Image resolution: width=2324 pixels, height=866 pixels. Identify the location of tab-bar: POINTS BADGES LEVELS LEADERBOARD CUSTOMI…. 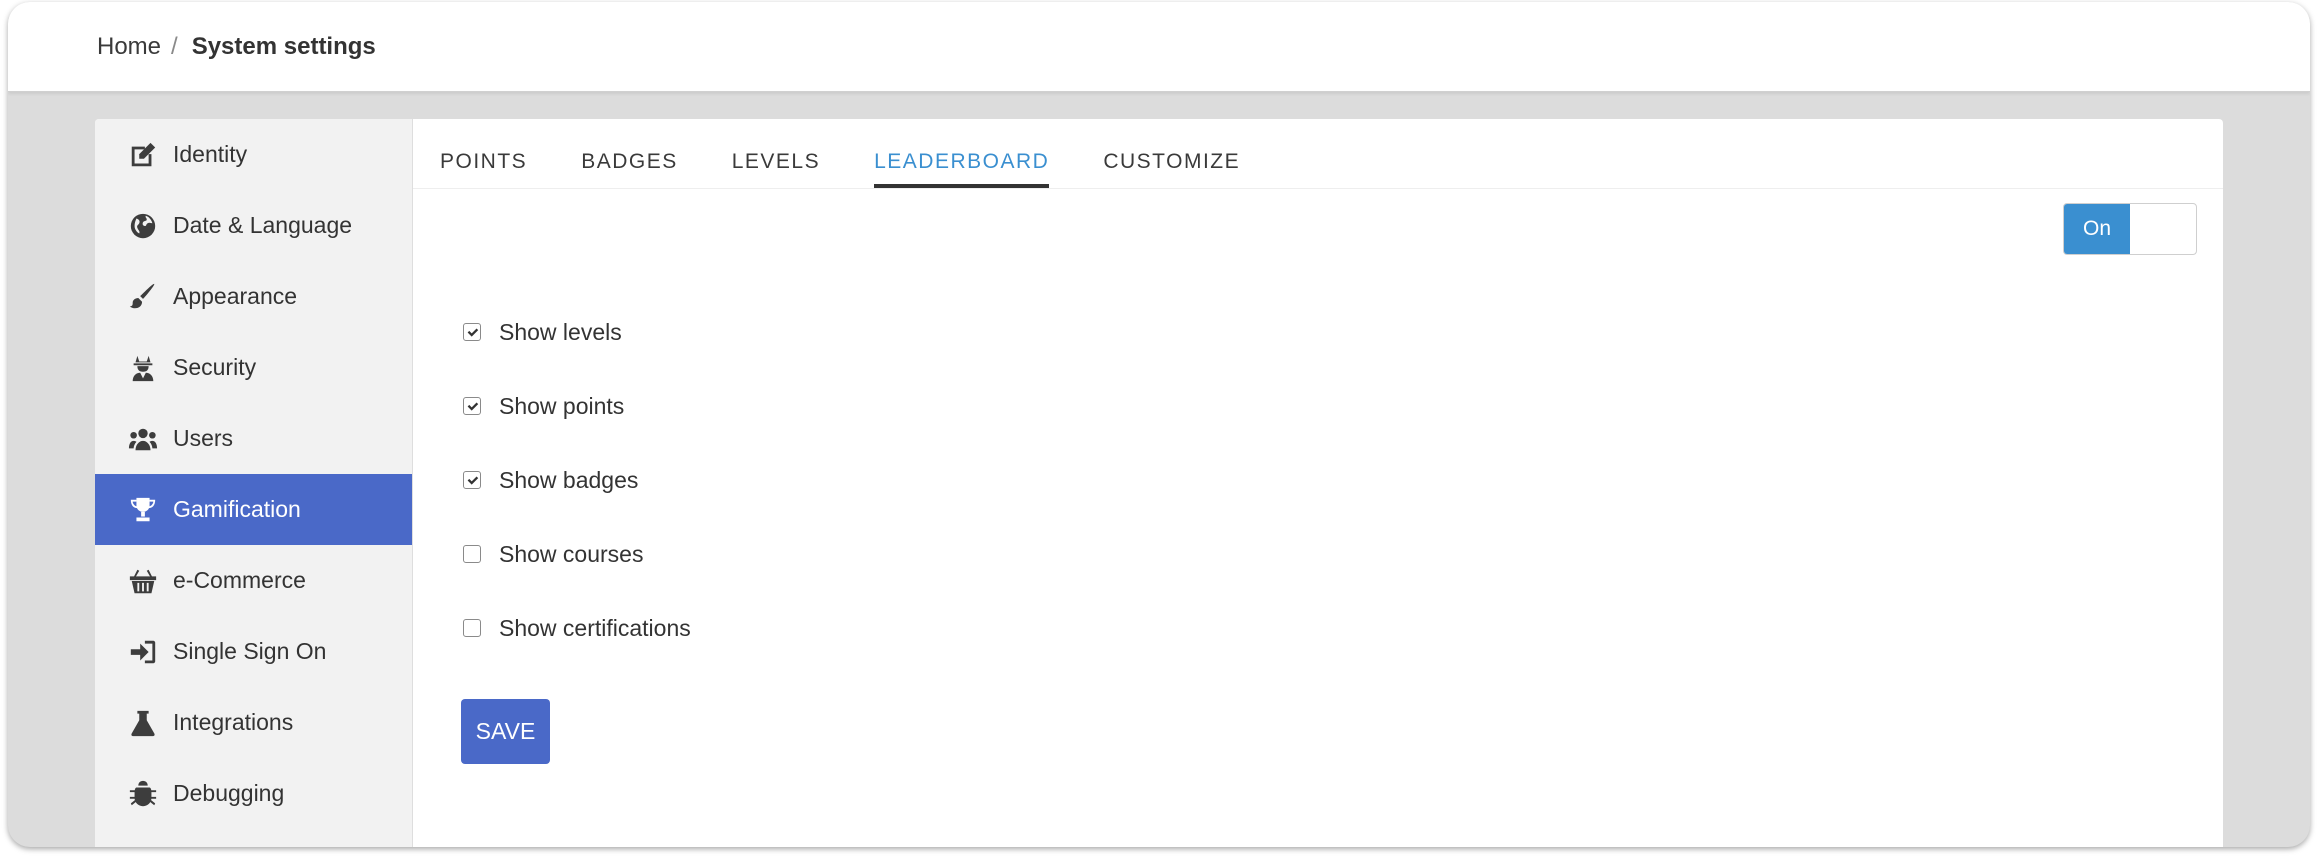
(1318, 154).